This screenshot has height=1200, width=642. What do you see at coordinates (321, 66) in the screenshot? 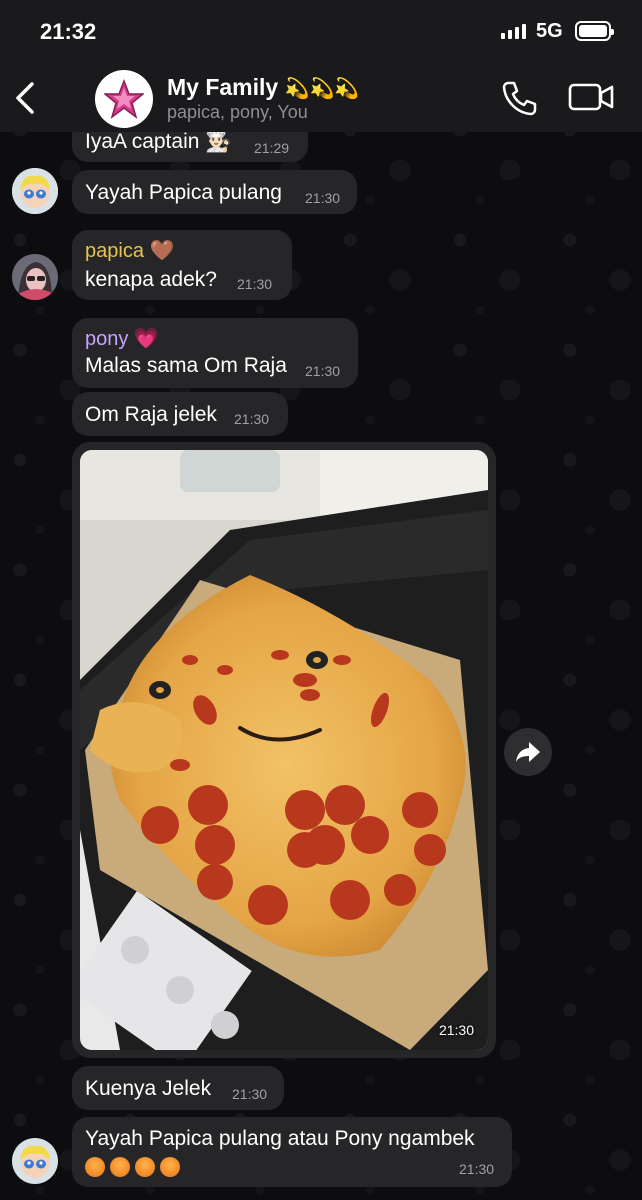
I see `chat-header: 21:32 5G My Family 💫💫💫 papica, pony, You` at bounding box center [321, 66].